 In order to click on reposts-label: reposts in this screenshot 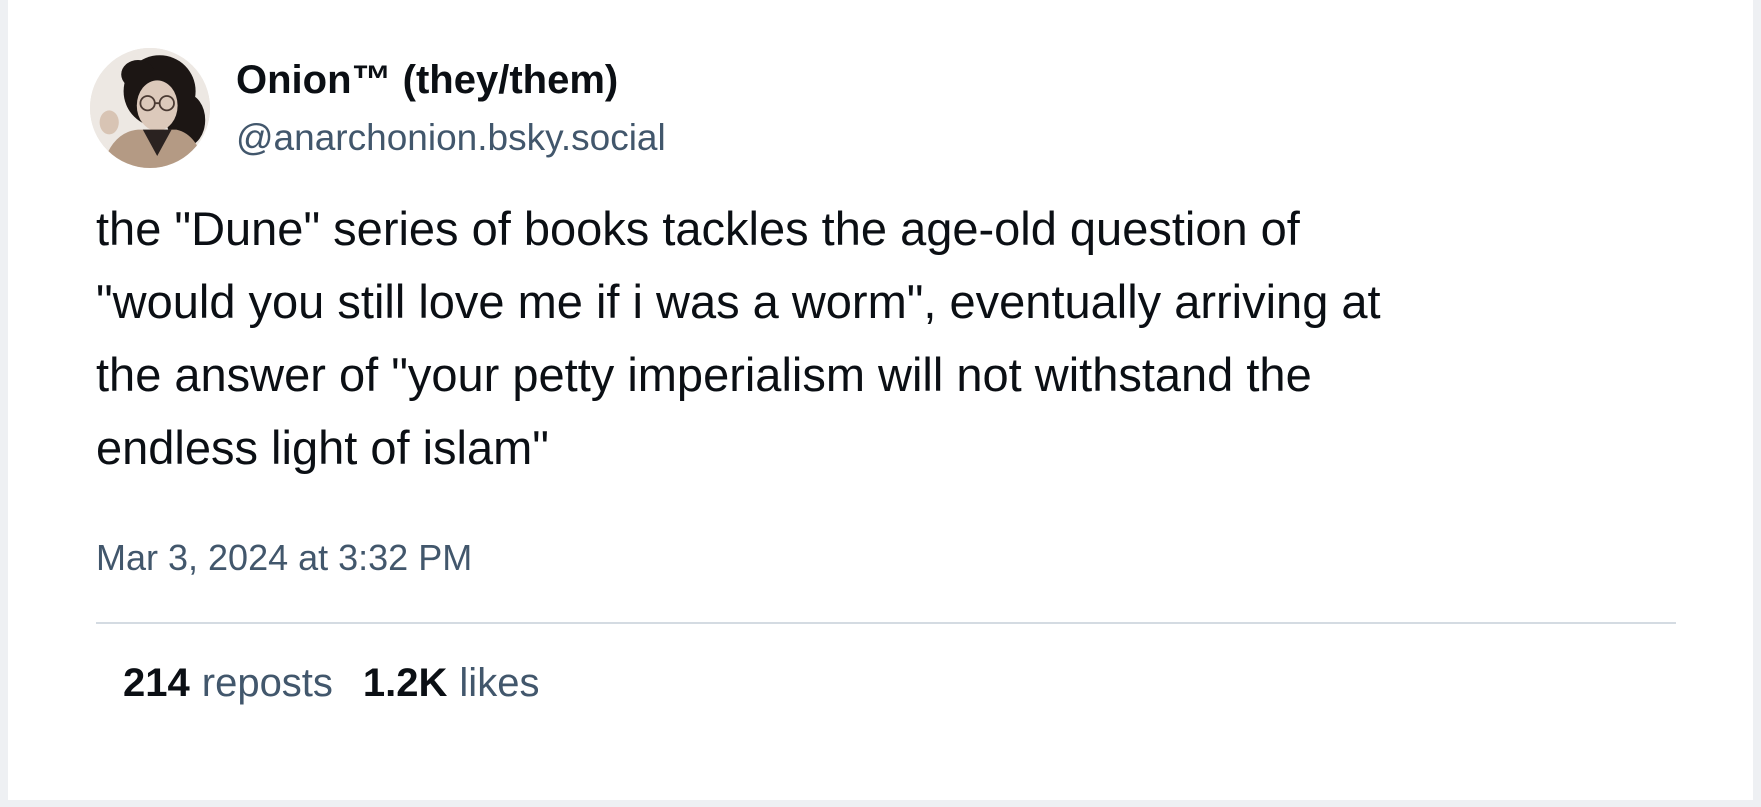, I will do `click(267, 683)`.